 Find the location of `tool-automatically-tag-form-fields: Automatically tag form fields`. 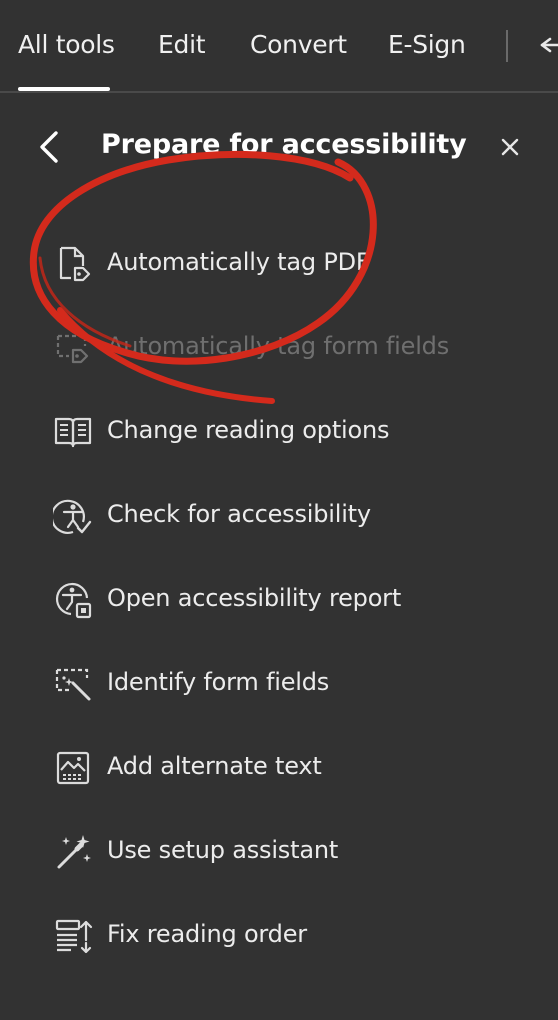

tool-automatically-tag-form-fields: Automatically tag form fields is located at coordinates (279, 348).